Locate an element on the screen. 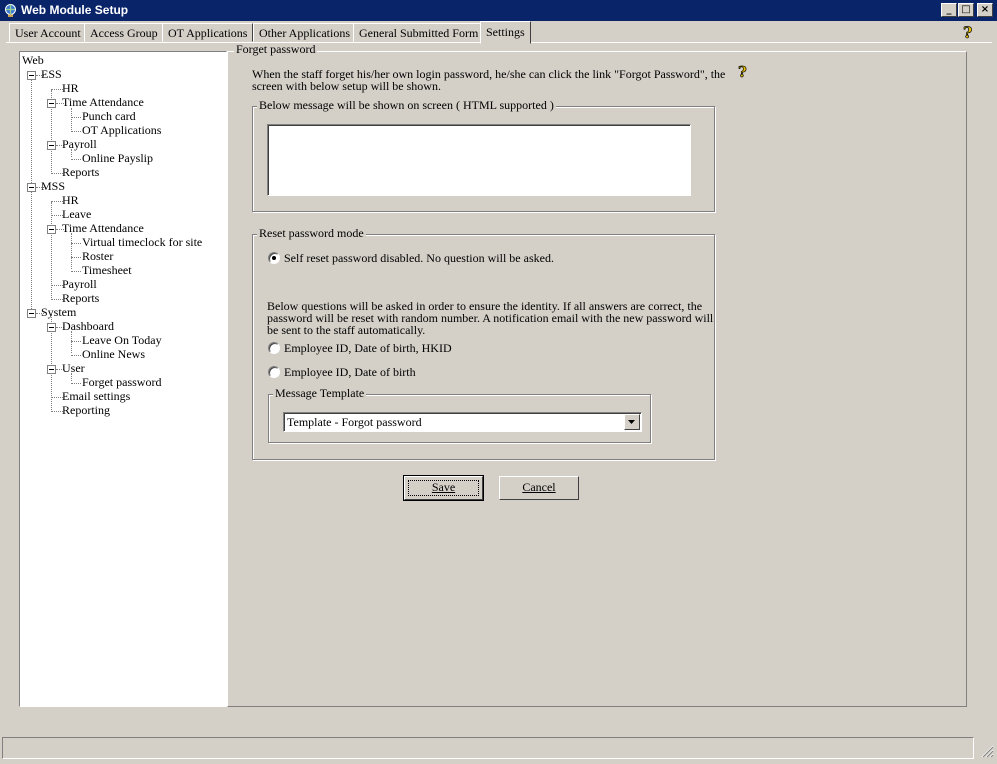  collapse-mss-time-attendance-toggle is located at coordinates (51, 229).